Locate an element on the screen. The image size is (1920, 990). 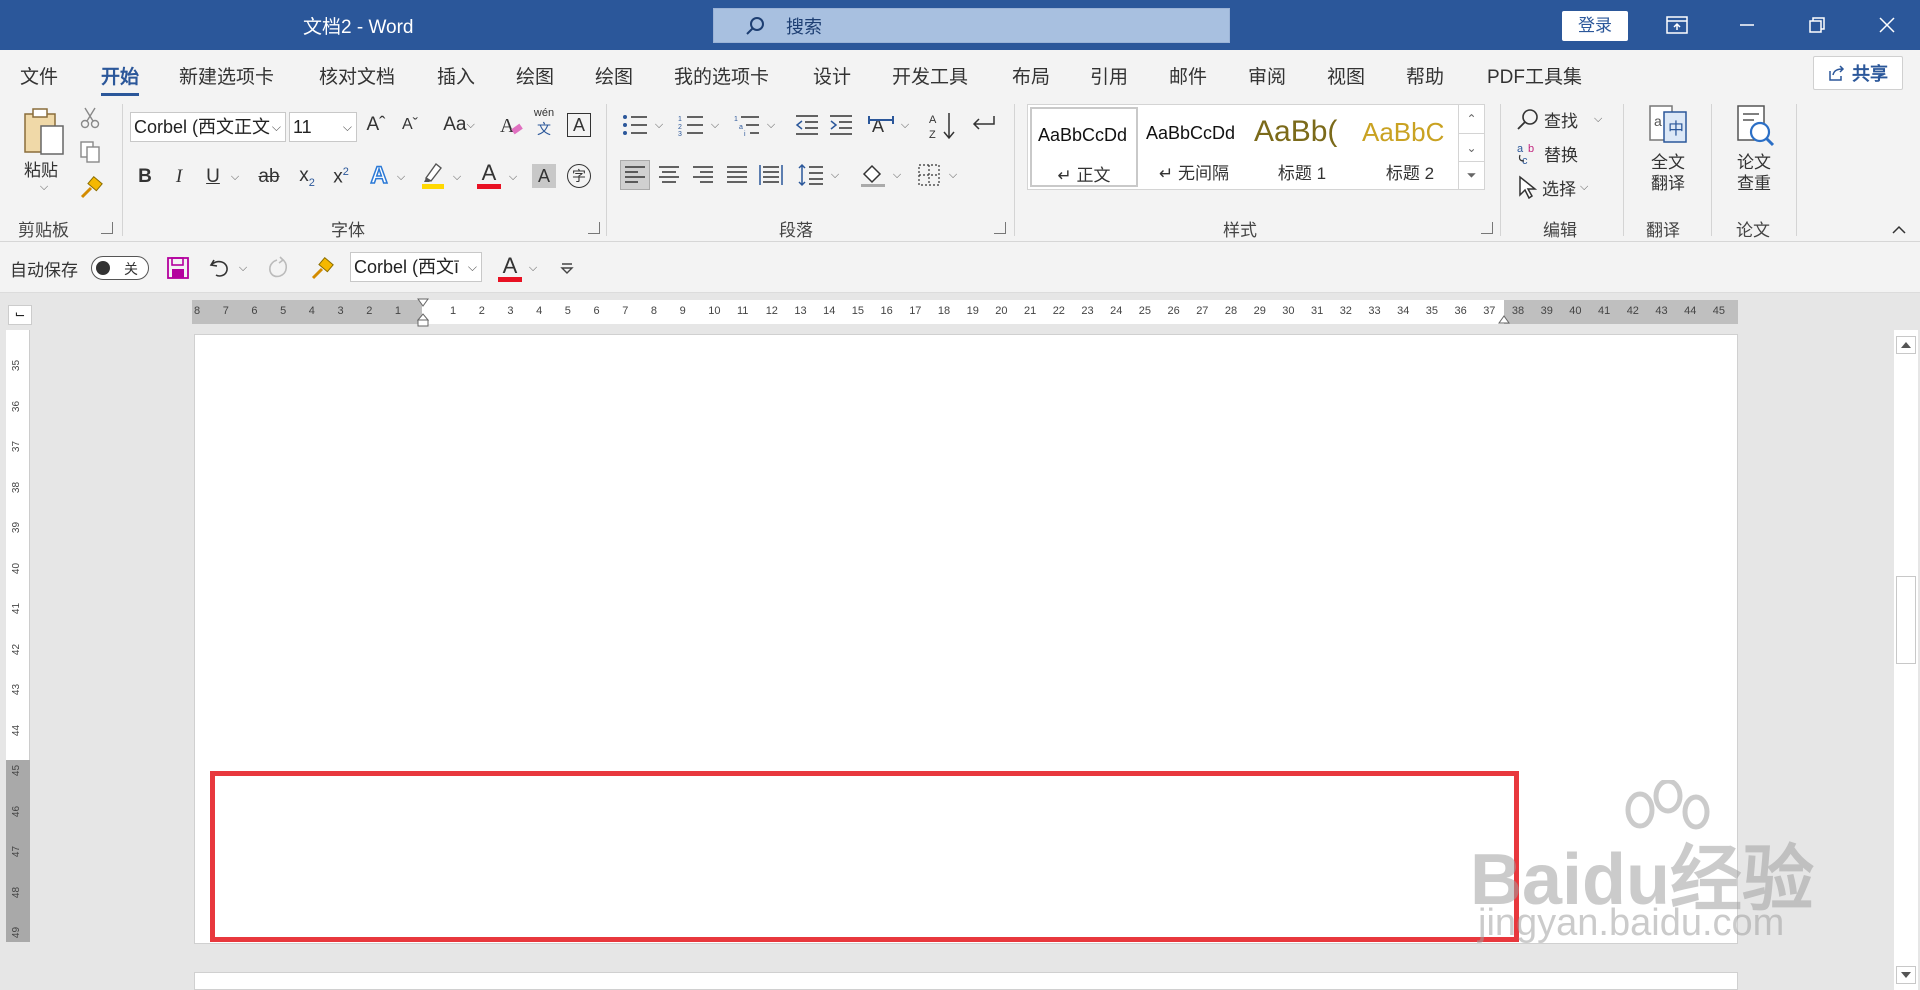
grow-font-button: Aˆ is located at coordinates (376, 125).